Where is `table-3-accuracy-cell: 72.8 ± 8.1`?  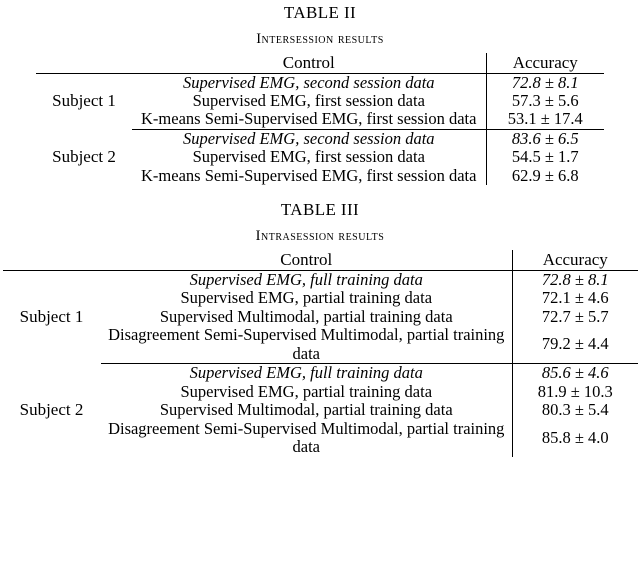 table-3-accuracy-cell: 72.8 ± 8.1 is located at coordinates (575, 280).